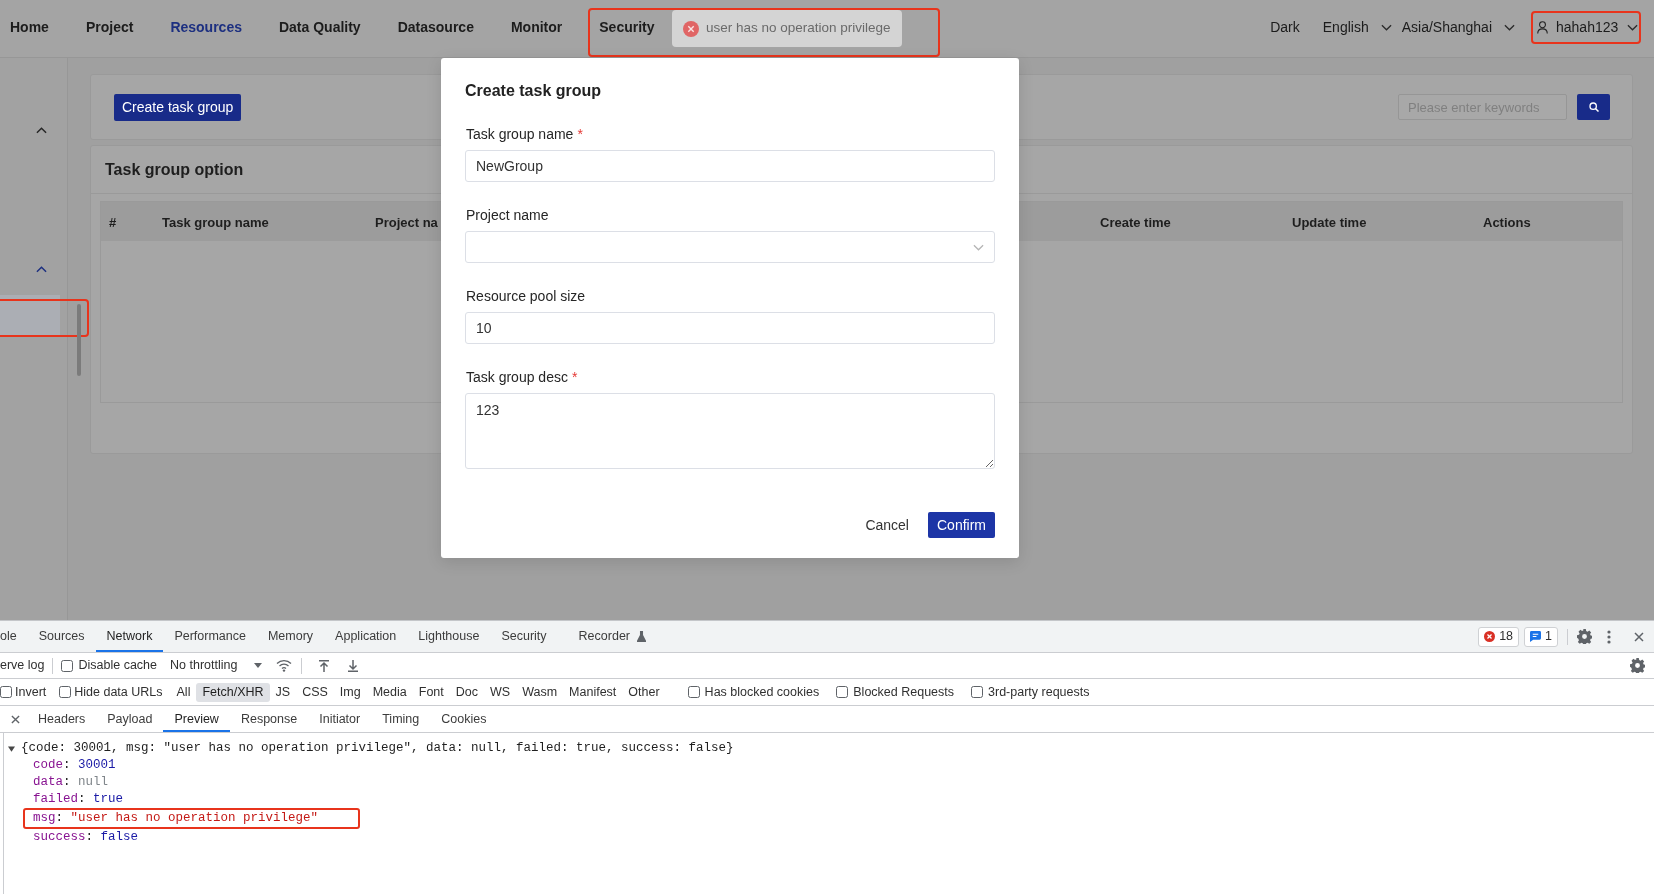  Describe the element at coordinates (29, 27) in the screenshot. I see `nav-link: Home` at that location.